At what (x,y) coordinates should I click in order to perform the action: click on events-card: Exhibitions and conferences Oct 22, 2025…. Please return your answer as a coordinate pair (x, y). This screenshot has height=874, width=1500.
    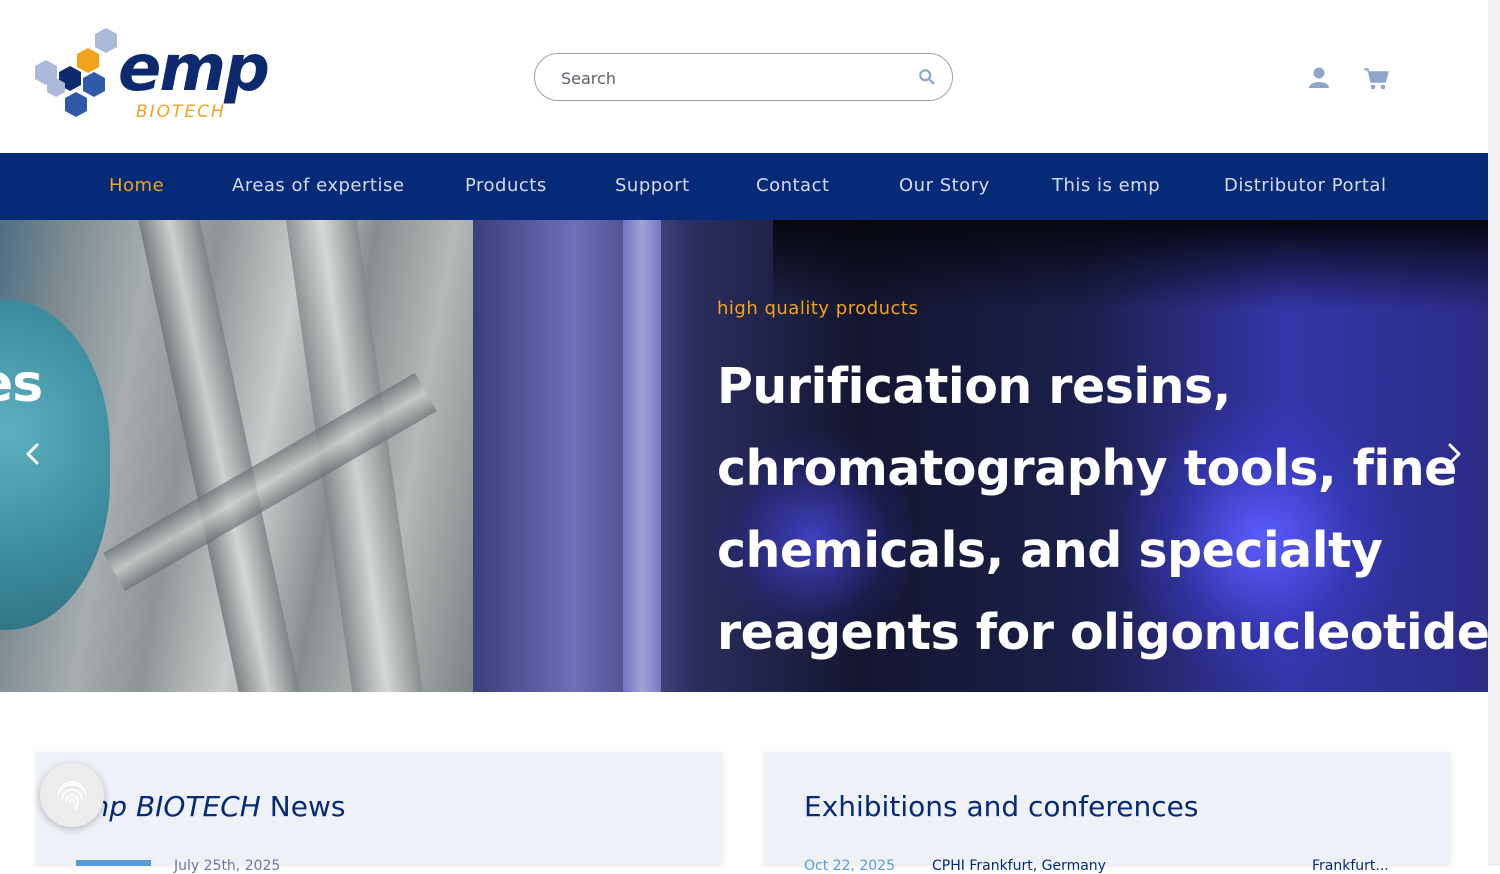
    Looking at the image, I should click on (1107, 813).